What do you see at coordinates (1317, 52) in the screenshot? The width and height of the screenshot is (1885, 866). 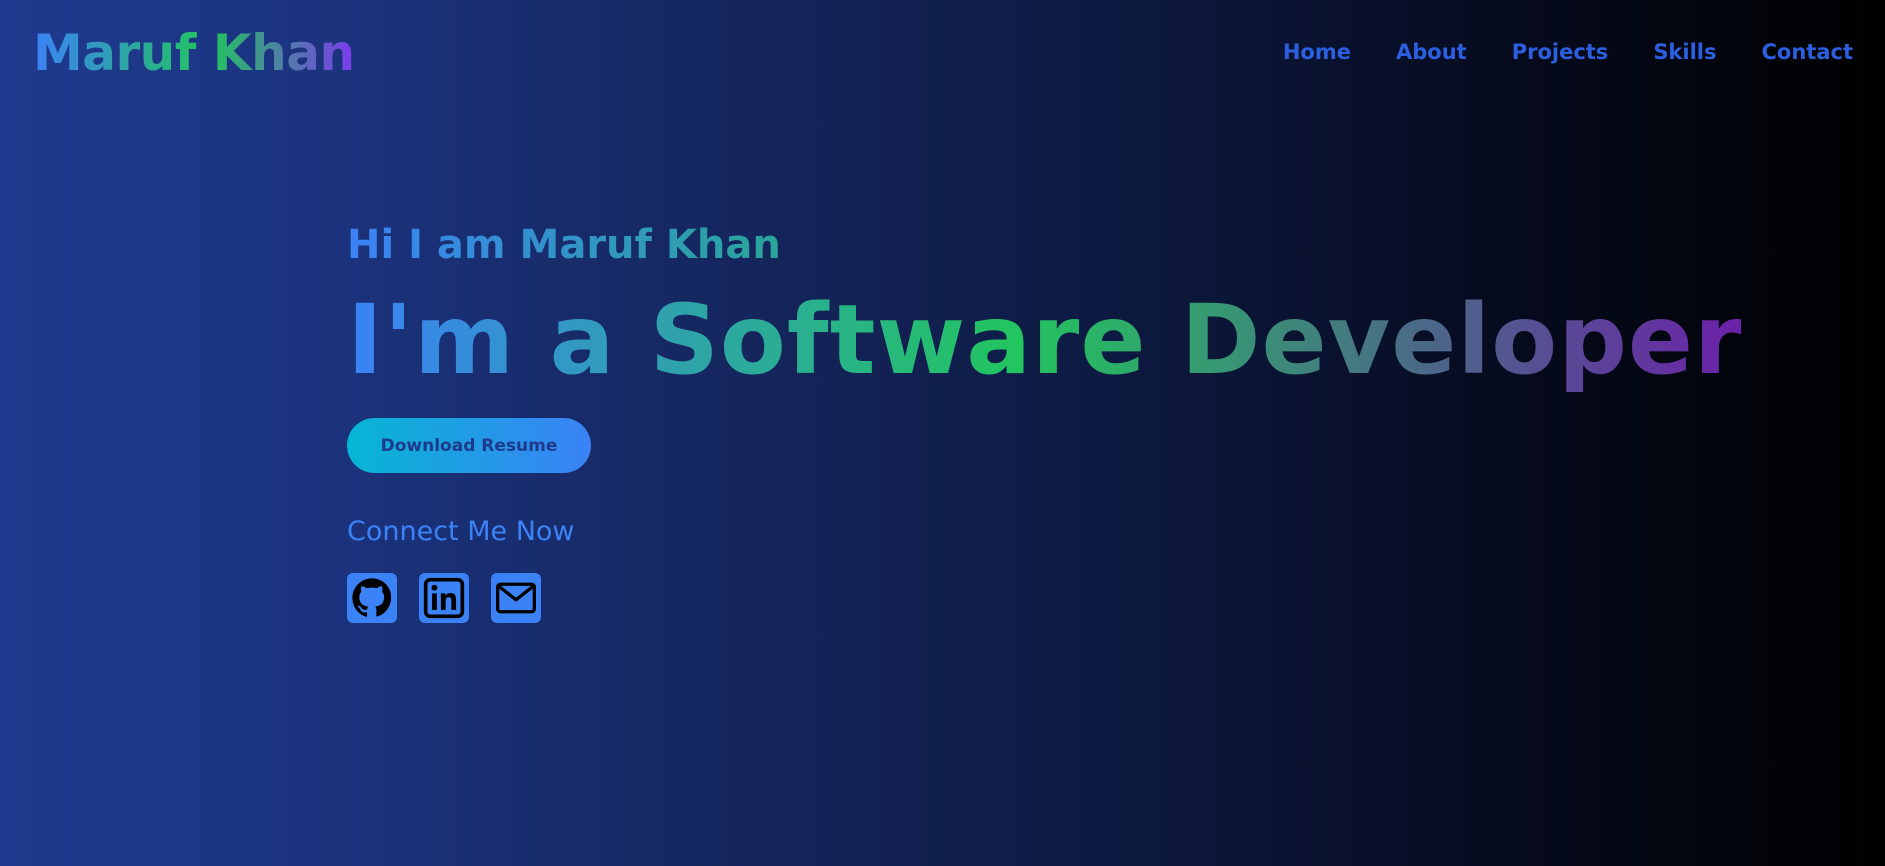 I see `nav-home-link: Home` at bounding box center [1317, 52].